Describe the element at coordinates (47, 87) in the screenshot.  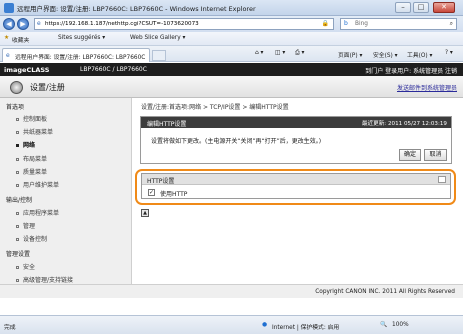
I see `page-title: 设置/注册` at that location.